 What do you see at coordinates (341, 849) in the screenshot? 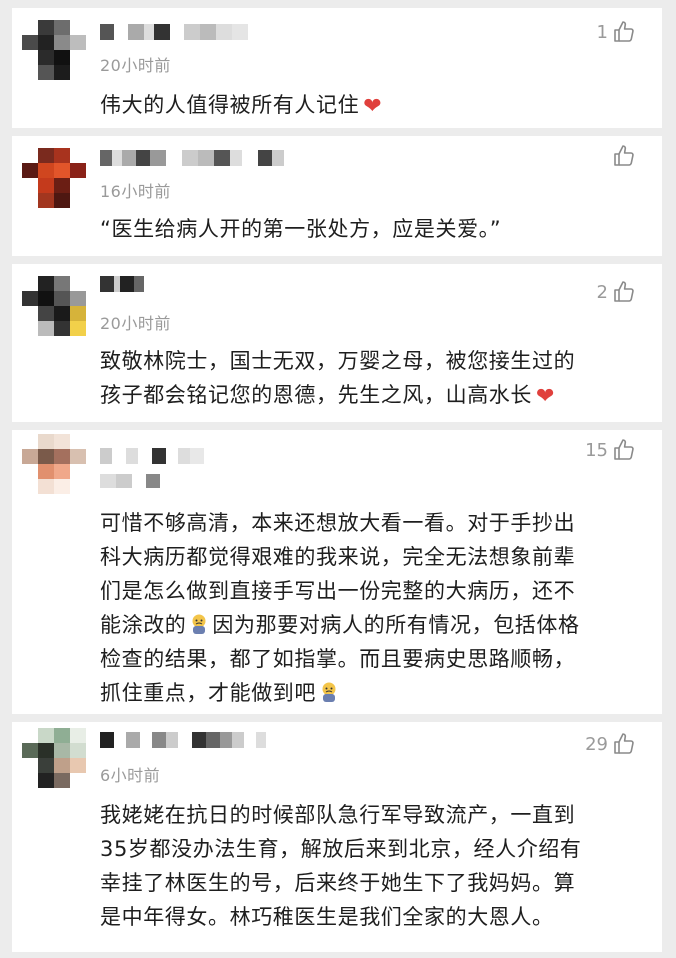
I see `comment-line: 35岁都没办法生育，解放后来到北京，经人介绍有` at bounding box center [341, 849].